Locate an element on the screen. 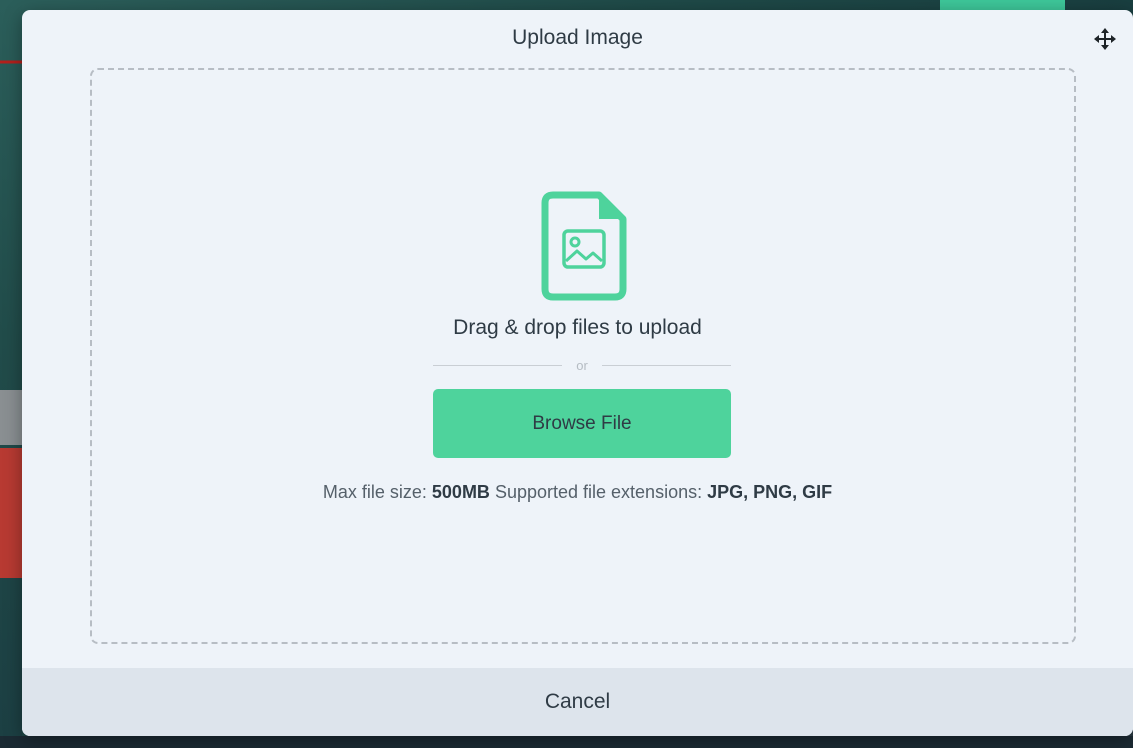  background-app-edge is located at coordinates (11, 374).